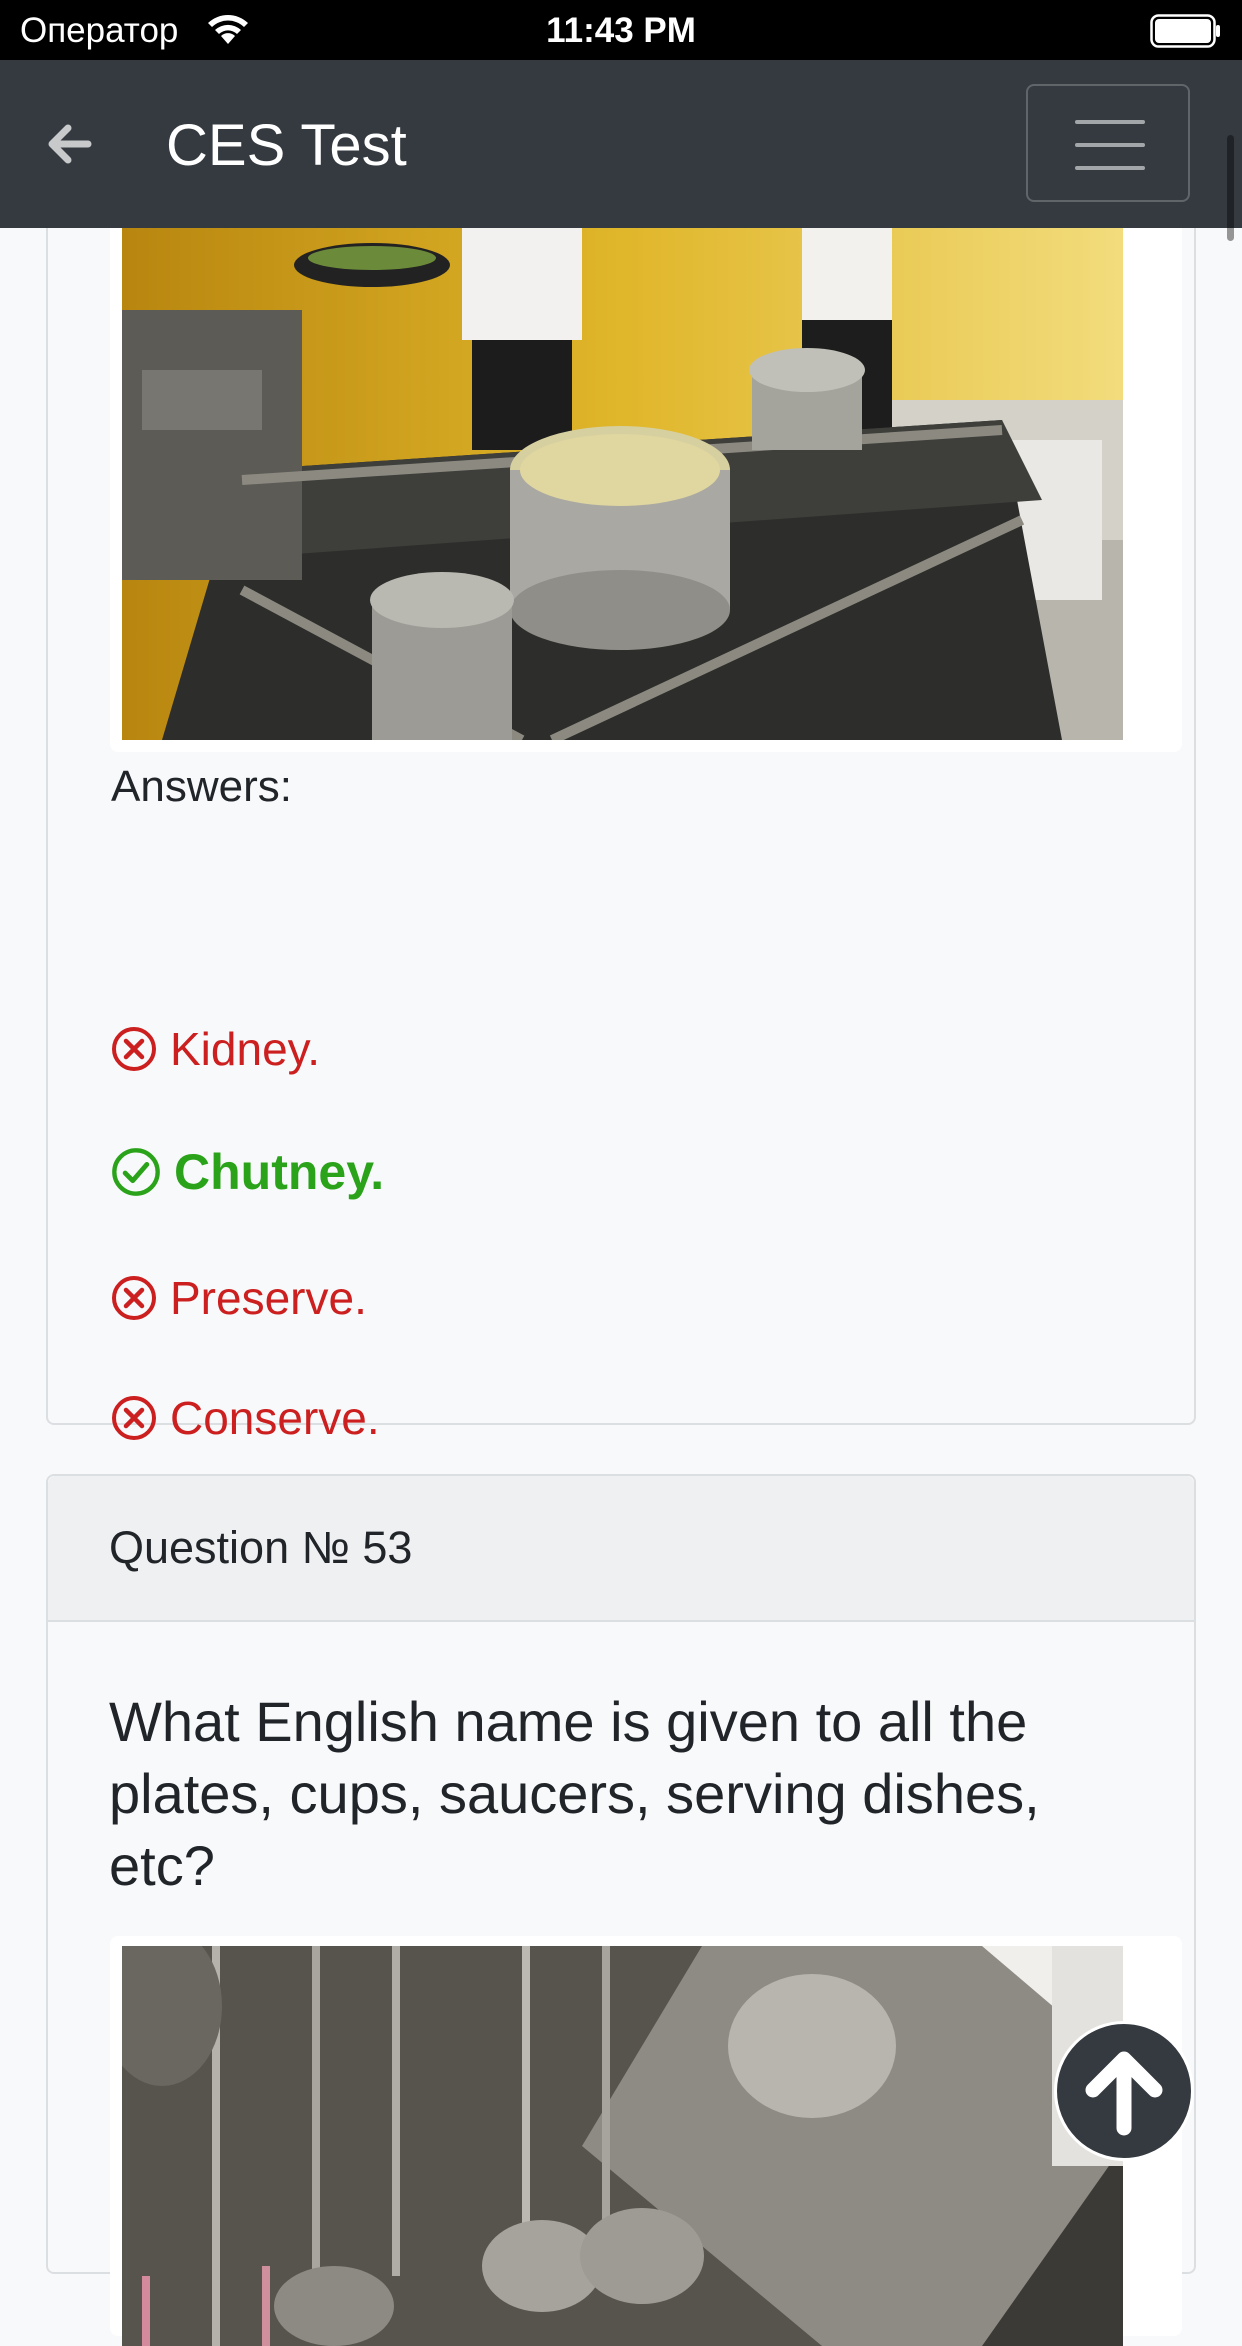  Describe the element at coordinates (136, 1172) in the screenshot. I see `check-circle-icon` at that location.